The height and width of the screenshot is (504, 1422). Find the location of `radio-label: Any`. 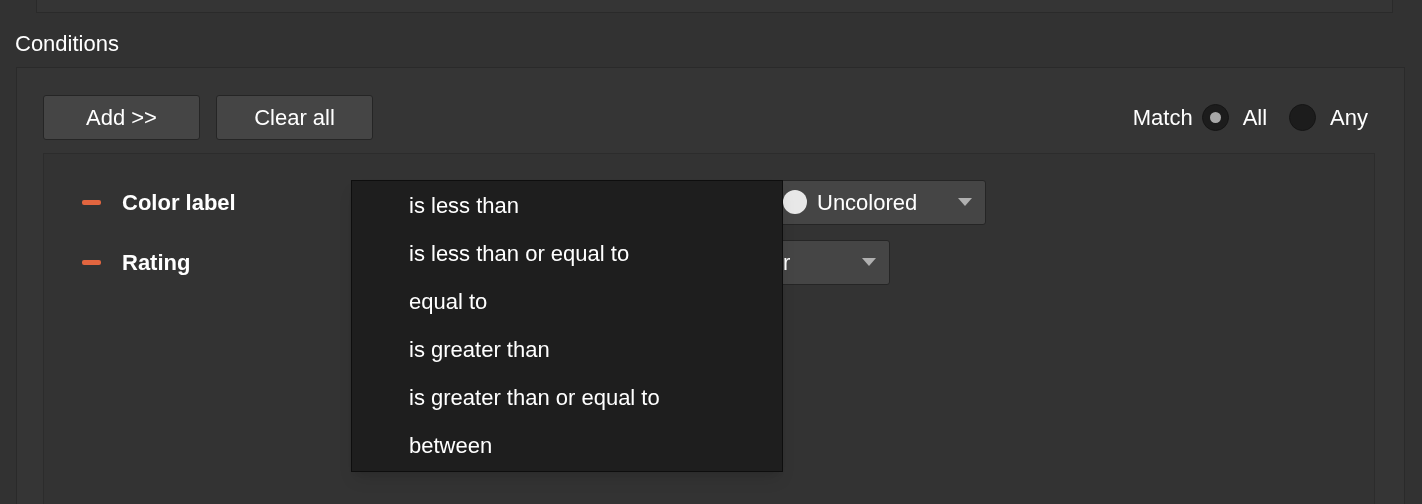

radio-label: Any is located at coordinates (1349, 117).